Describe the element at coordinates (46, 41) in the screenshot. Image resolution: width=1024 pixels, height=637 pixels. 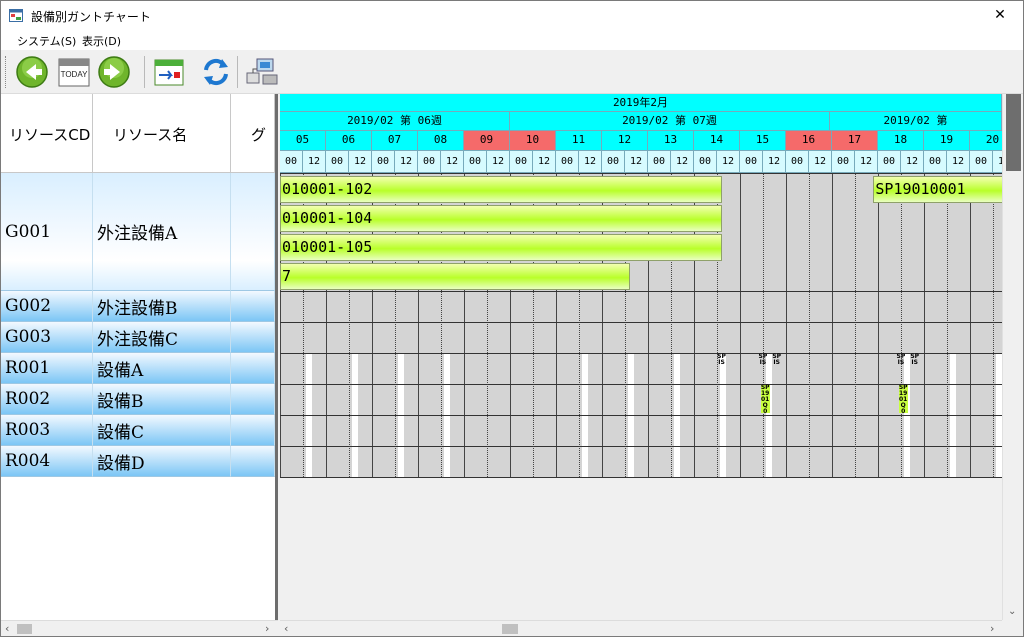
I see `menu-system: システム(S)` at that location.